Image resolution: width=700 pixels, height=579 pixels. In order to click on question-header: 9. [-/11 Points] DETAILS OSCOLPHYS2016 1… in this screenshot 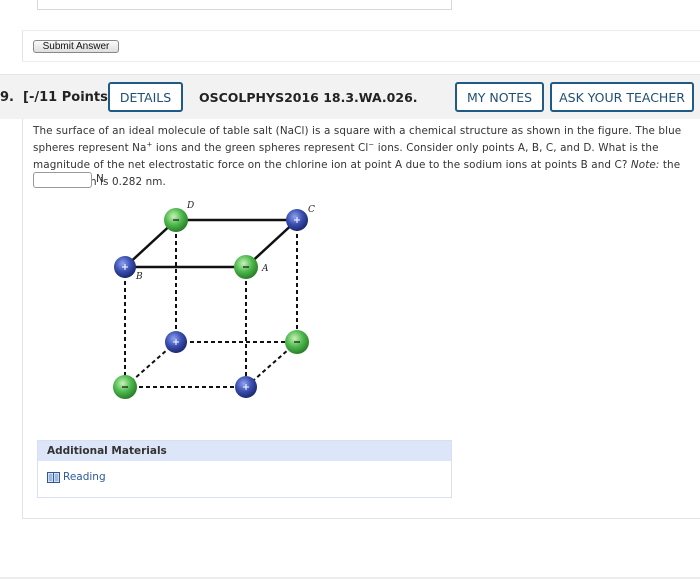, I will do `click(350, 96)`.